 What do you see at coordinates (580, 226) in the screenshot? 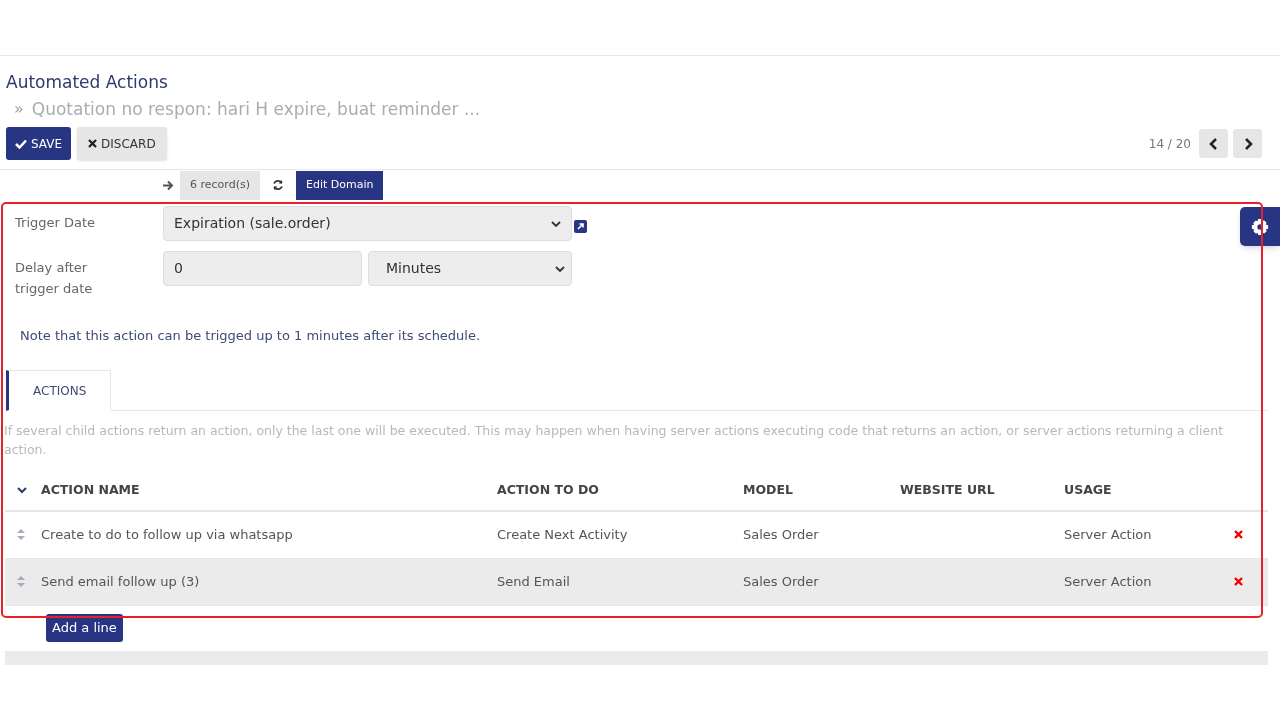
I see `external-link-icon` at bounding box center [580, 226].